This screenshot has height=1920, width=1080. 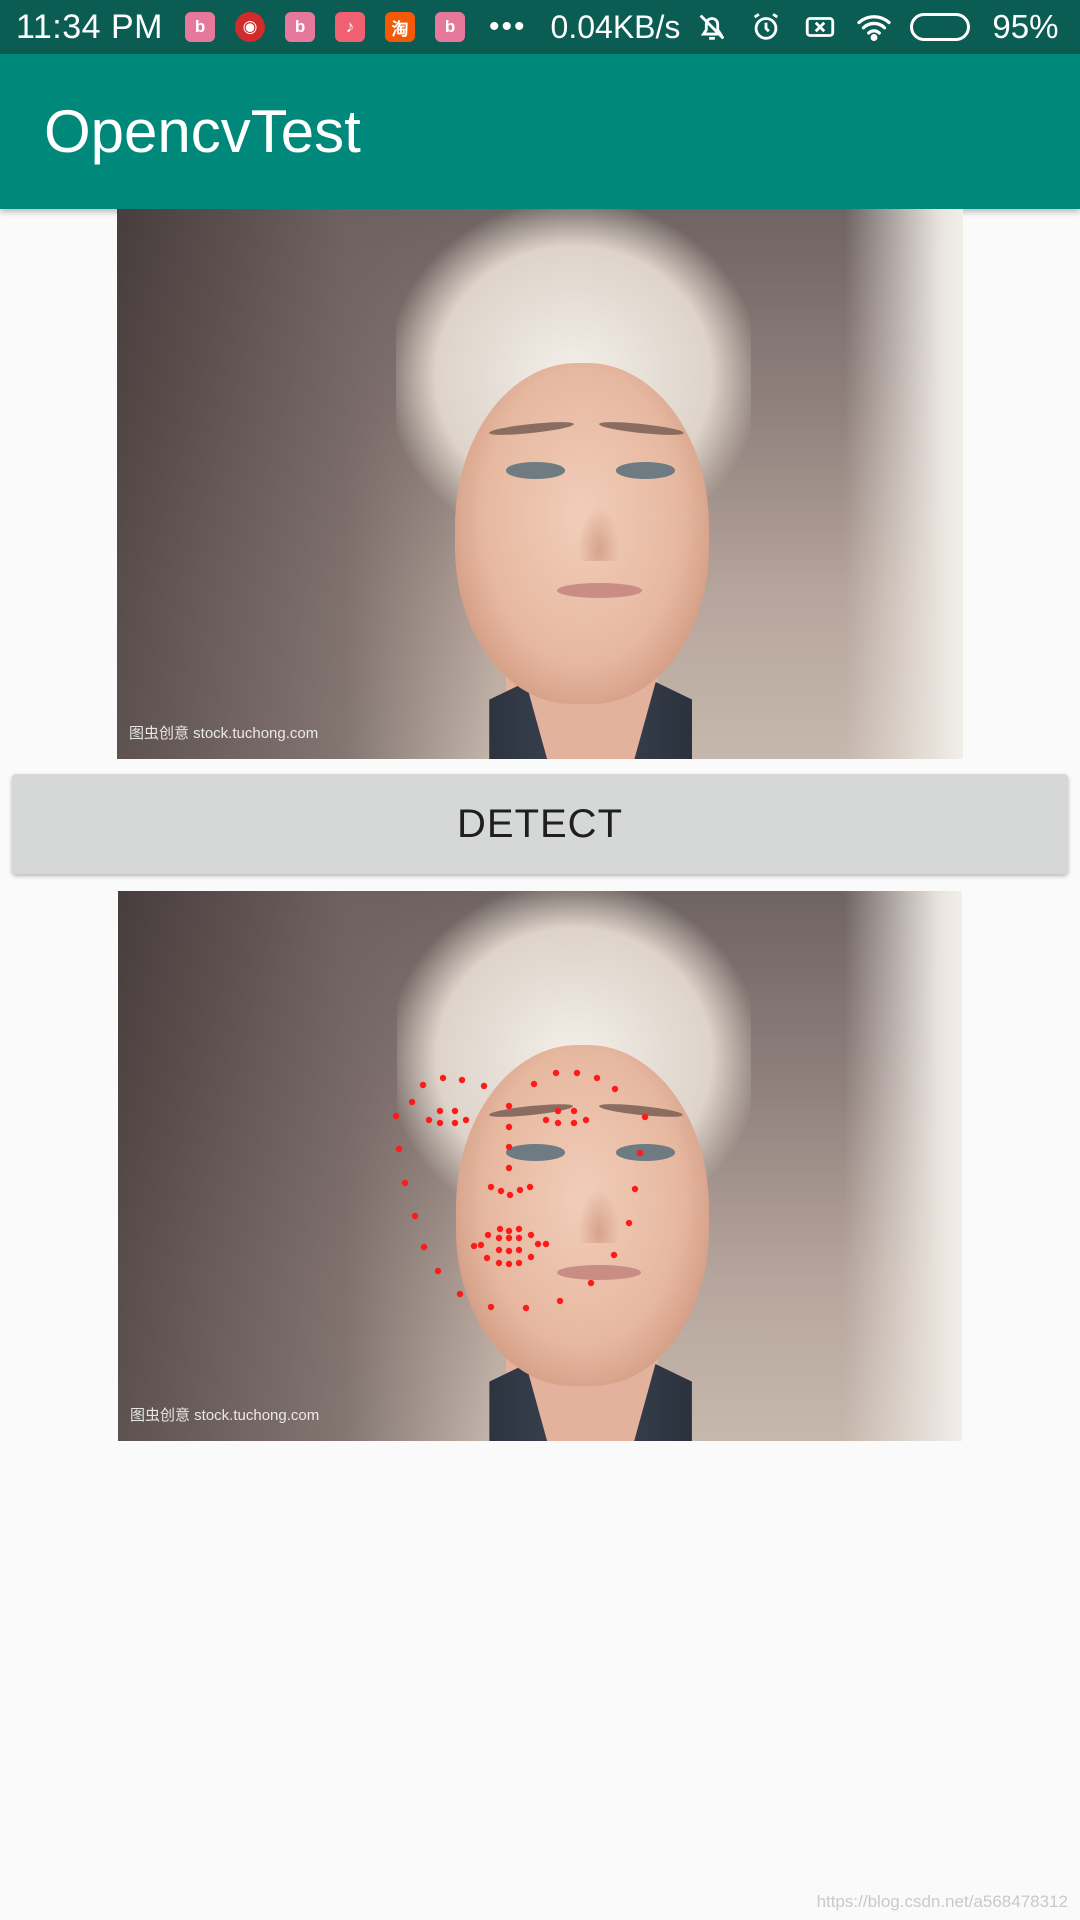 I want to click on battery-percent: 95%, so click(x=1025, y=26).